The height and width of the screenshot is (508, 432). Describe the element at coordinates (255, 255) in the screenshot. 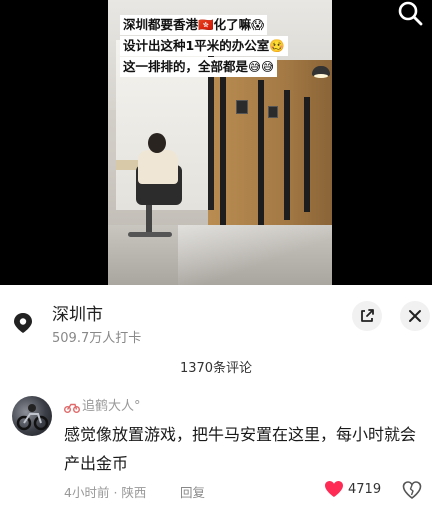

I see `video-floor-reflection` at that location.